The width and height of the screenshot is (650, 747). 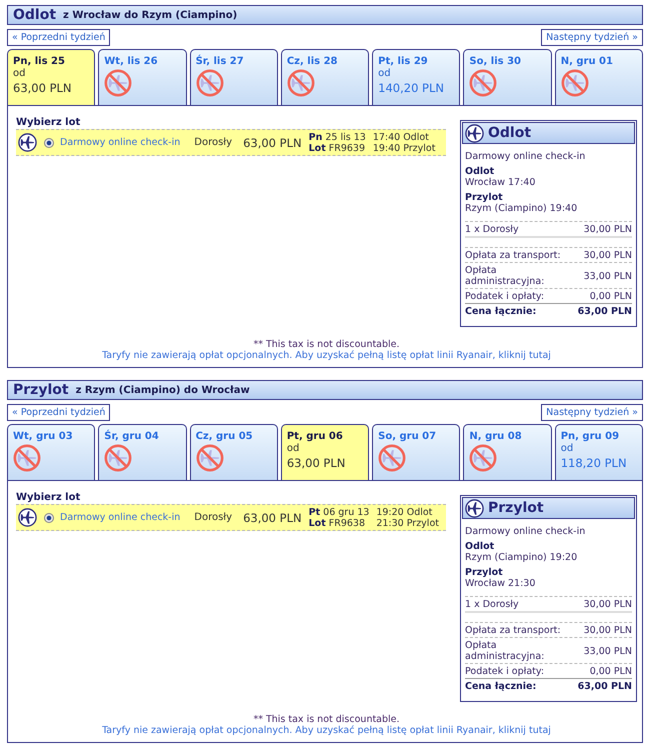 What do you see at coordinates (325, 452) in the screenshot?
I see `day-tab: Pt, gru 06 od 63,00 PLN` at bounding box center [325, 452].